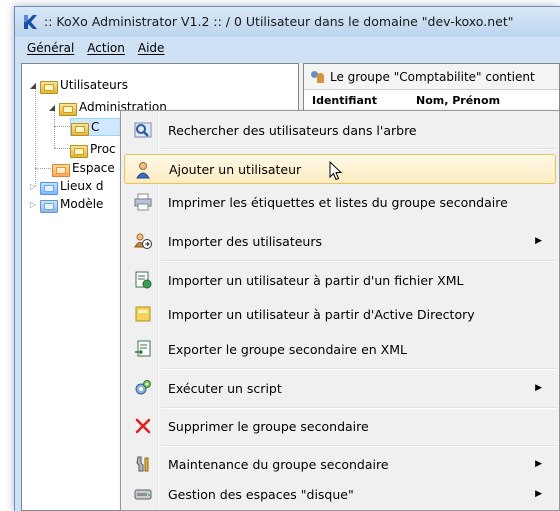 This screenshot has height=511, width=560. Describe the element at coordinates (143, 314) in the screenshot. I see `import-ad-icon` at that location.